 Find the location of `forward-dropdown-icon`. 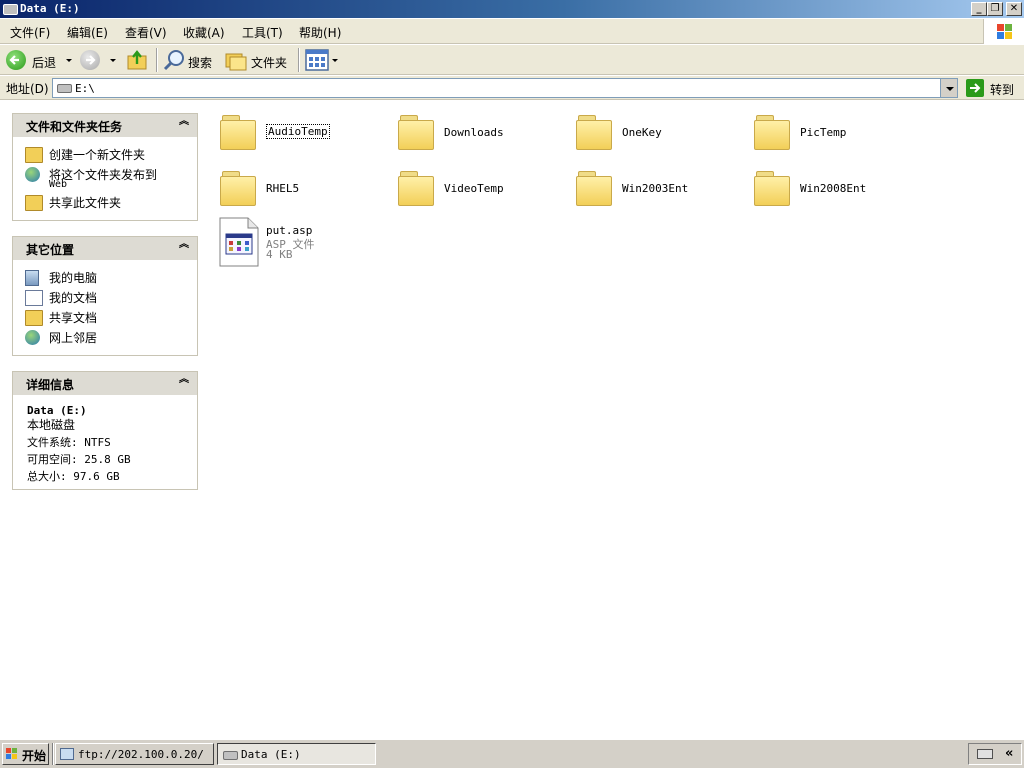

forward-dropdown-icon is located at coordinates (113, 60).